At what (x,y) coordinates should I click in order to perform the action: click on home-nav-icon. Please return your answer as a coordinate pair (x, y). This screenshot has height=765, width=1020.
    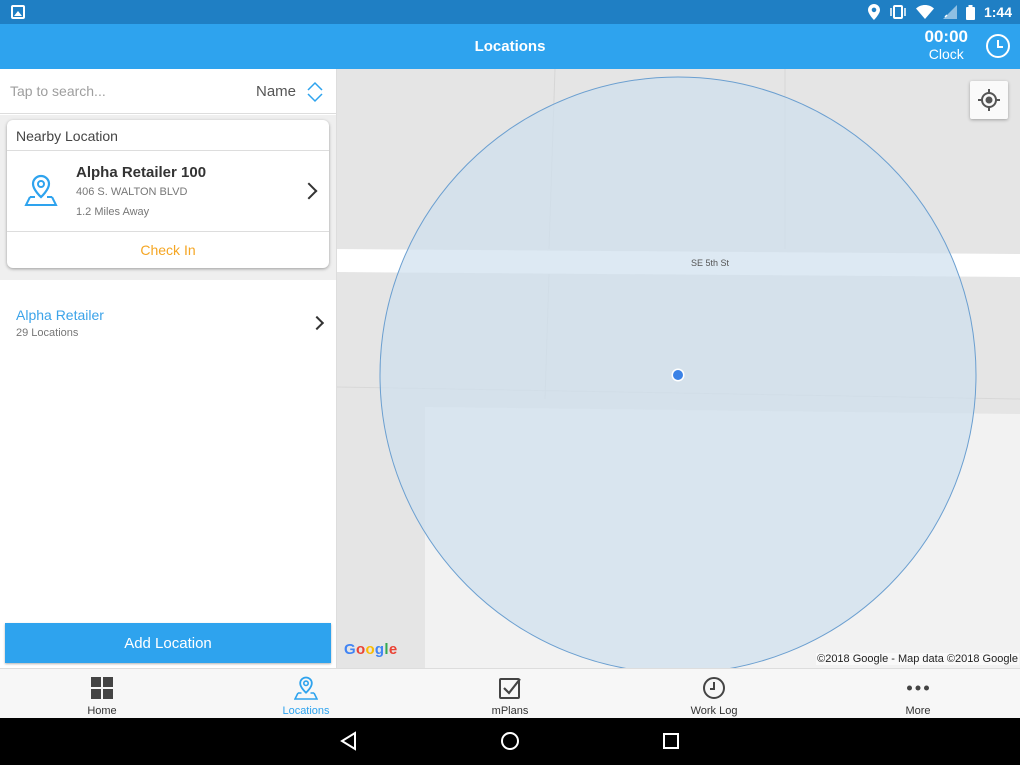
    Looking at the image, I should click on (510, 741).